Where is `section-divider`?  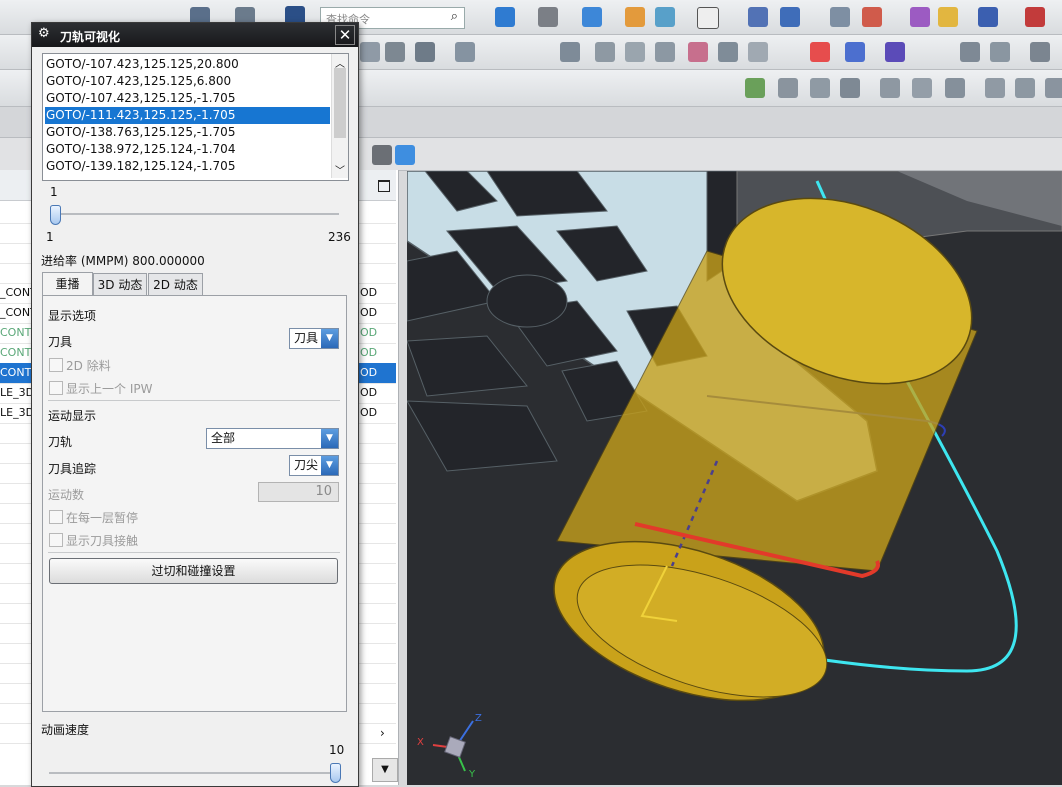 section-divider is located at coordinates (194, 552).